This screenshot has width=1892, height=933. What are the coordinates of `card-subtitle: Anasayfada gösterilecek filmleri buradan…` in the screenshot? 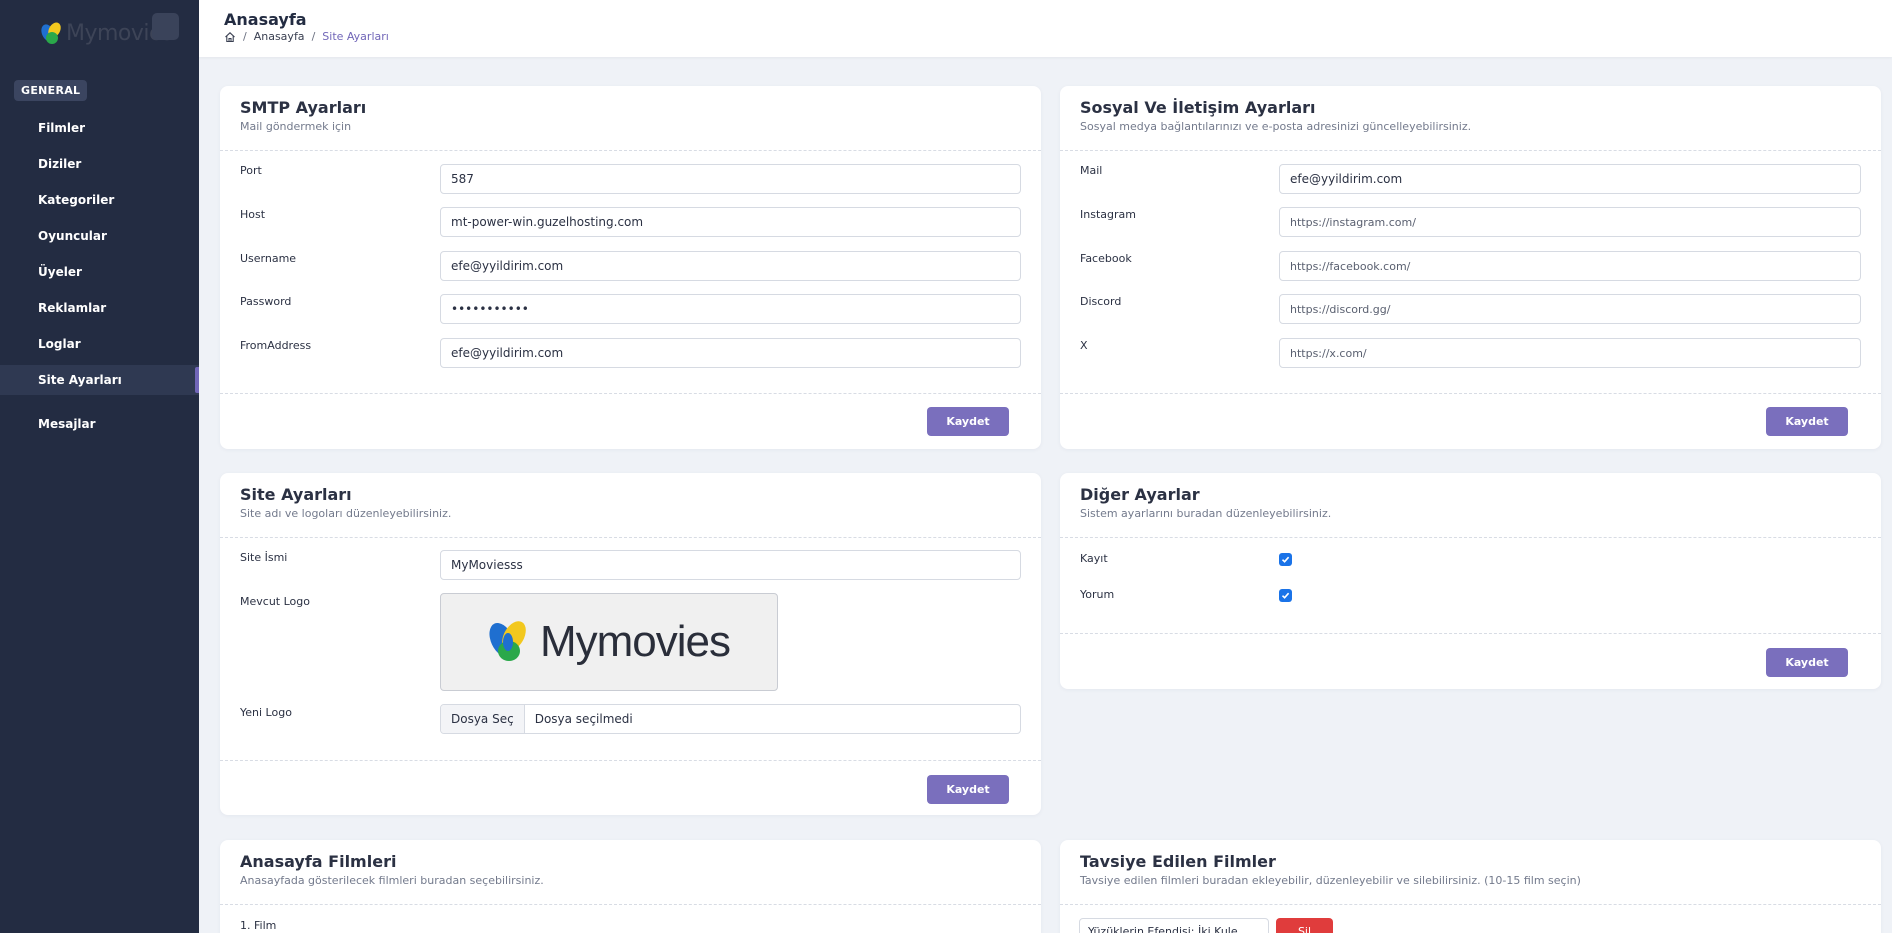 It's located at (392, 880).